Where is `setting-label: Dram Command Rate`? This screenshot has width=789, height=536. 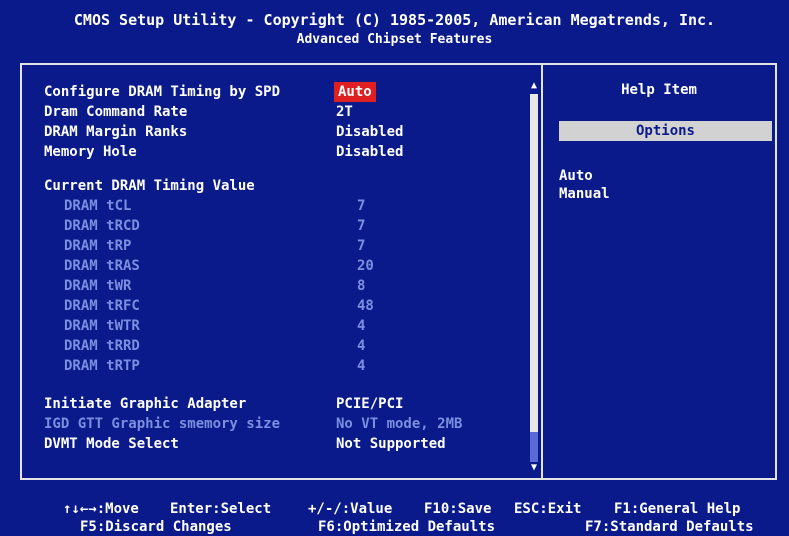 setting-label: Dram Command Rate is located at coordinates (116, 112).